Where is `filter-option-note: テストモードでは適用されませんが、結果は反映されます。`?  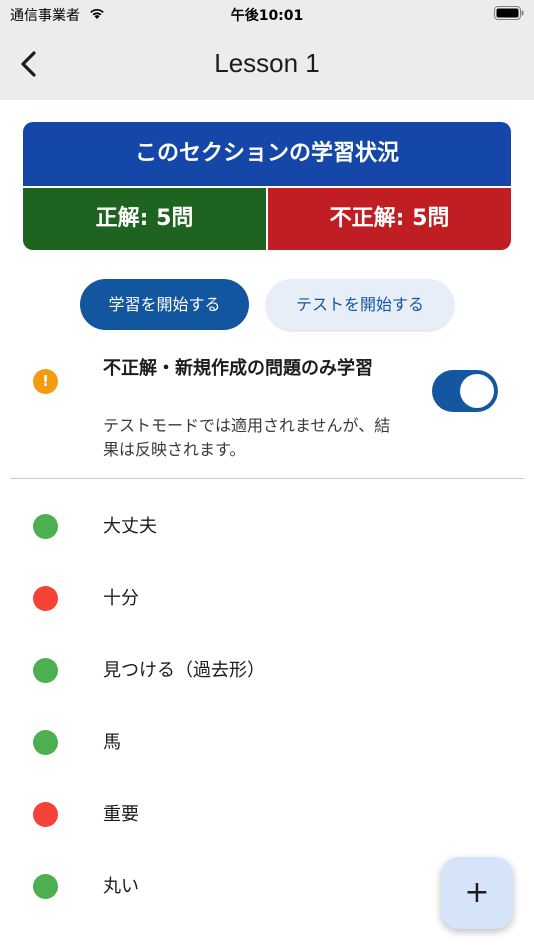 filter-option-note: テストモードでは適用されませんが、結果は反映されます。 is located at coordinates (247, 437).